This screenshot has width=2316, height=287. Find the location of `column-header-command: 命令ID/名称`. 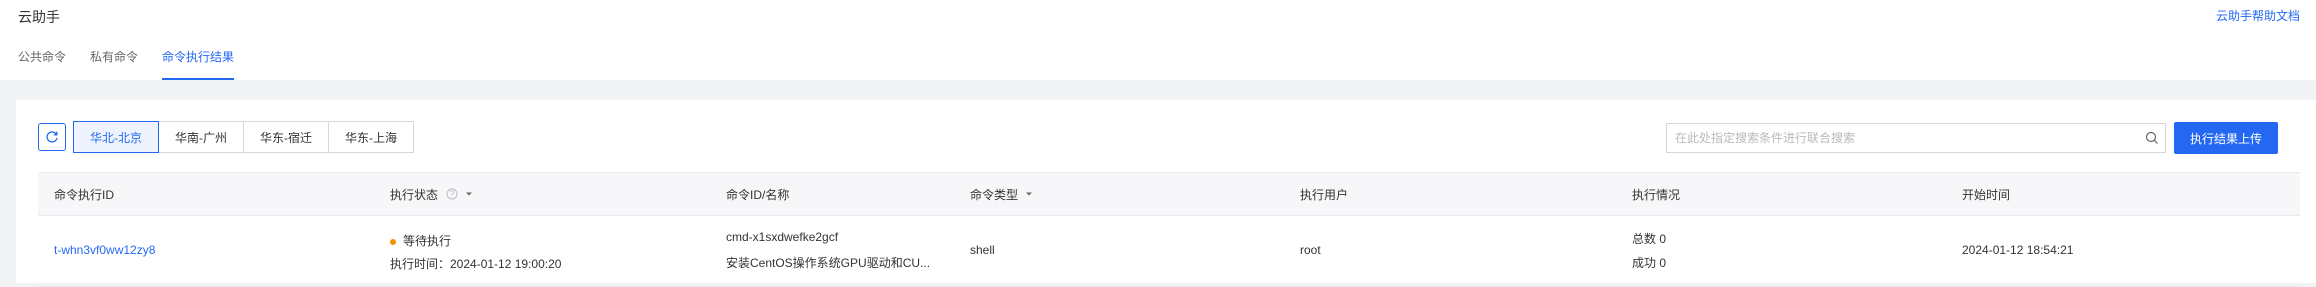

column-header-command: 命令ID/名称 is located at coordinates (758, 194).